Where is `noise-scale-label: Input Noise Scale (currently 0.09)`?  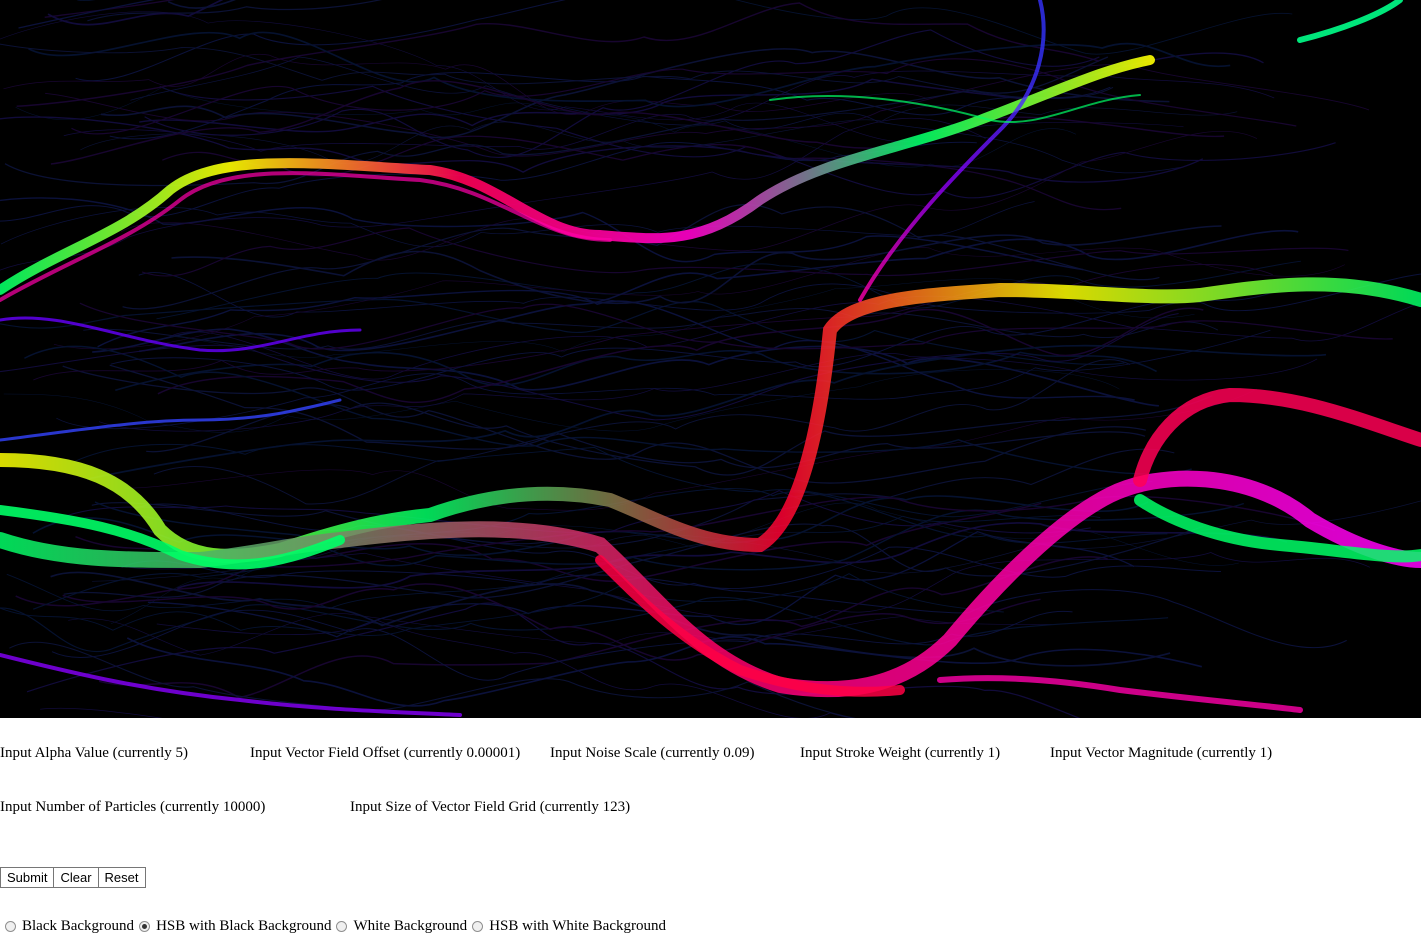 noise-scale-label: Input Noise Scale (currently 0.09) is located at coordinates (652, 753).